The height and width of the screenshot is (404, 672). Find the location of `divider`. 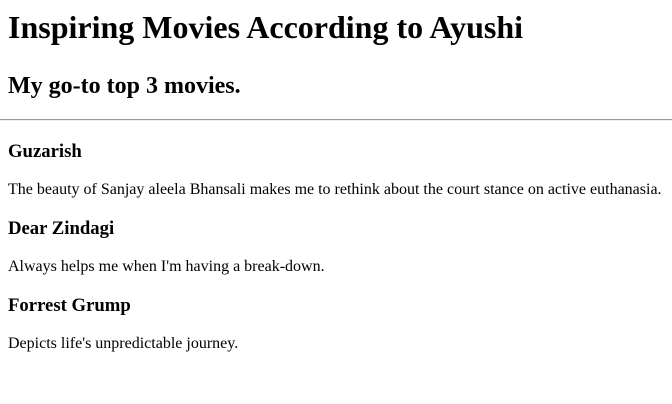

divider is located at coordinates (336, 120).